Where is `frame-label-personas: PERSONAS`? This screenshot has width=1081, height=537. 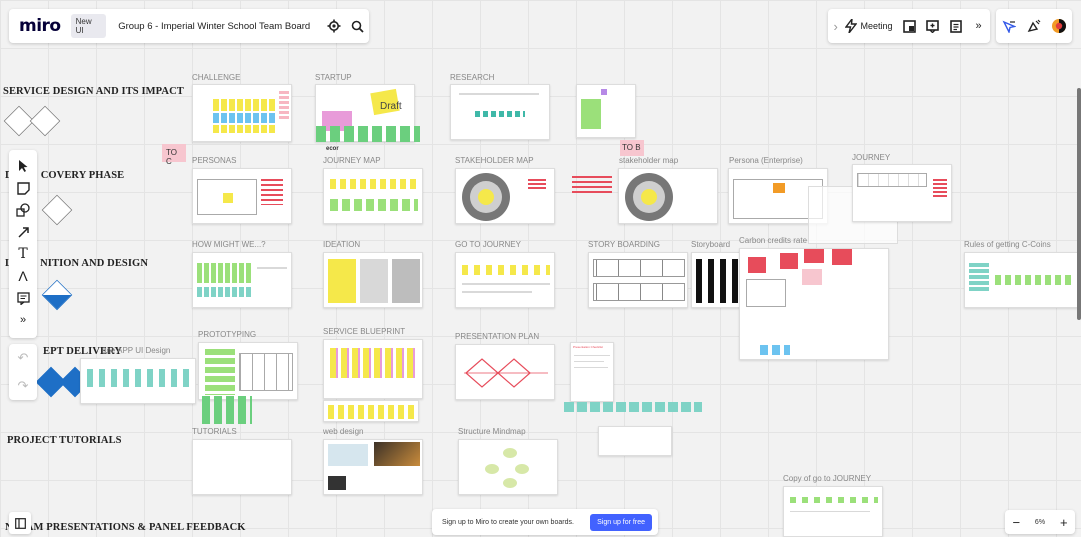
frame-label-personas: PERSONAS is located at coordinates (214, 160).